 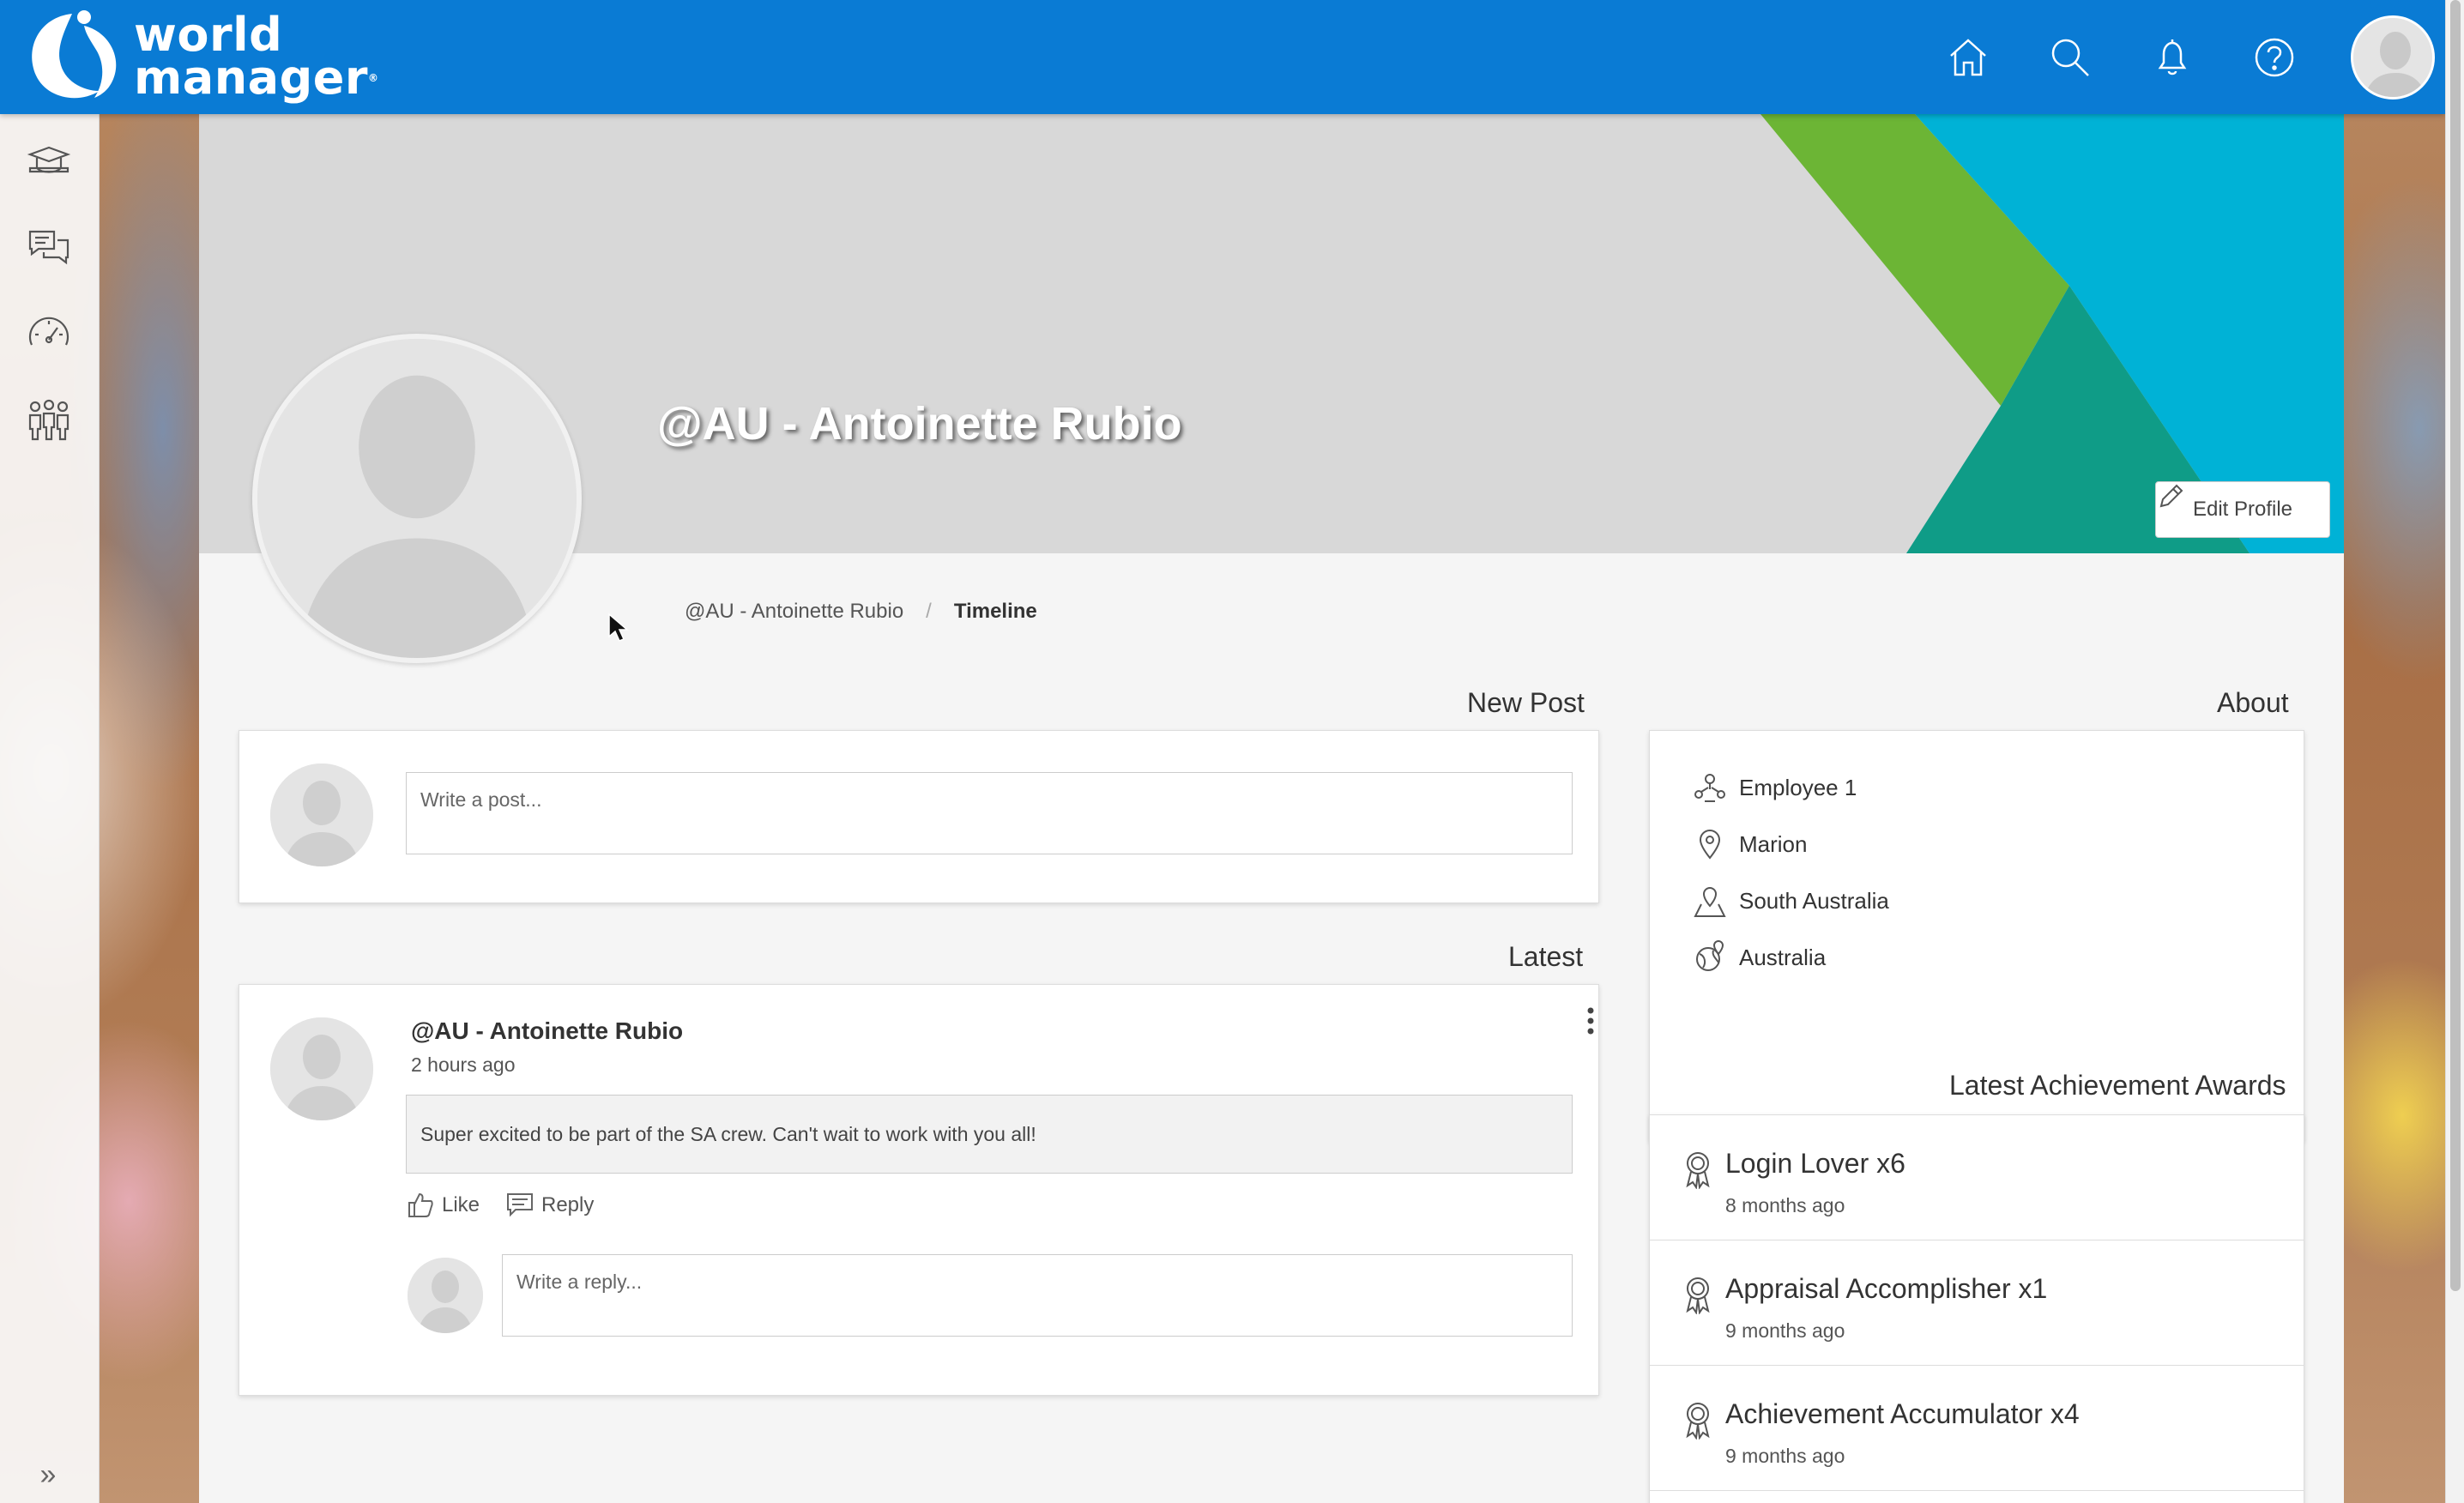 I want to click on logo-text: world manager®, so click(x=256, y=56).